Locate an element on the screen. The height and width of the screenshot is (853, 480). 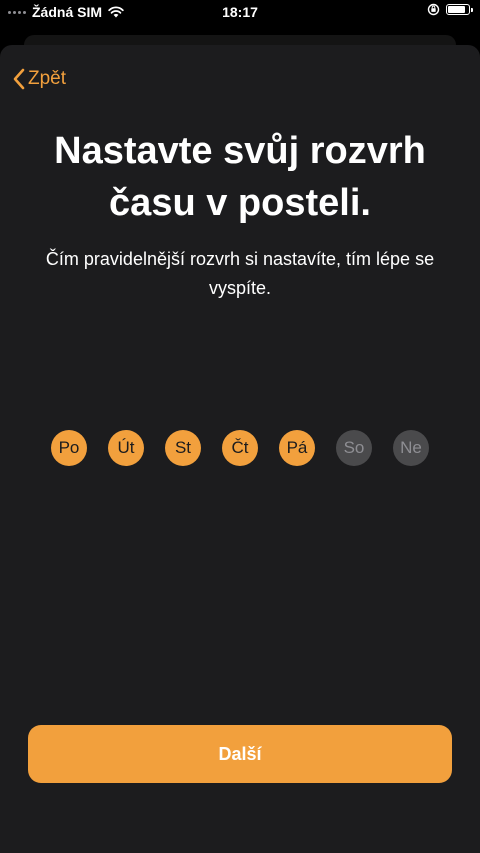
weekday-selector: Po Út St Čt Pá So Ne is located at coordinates (240, 448).